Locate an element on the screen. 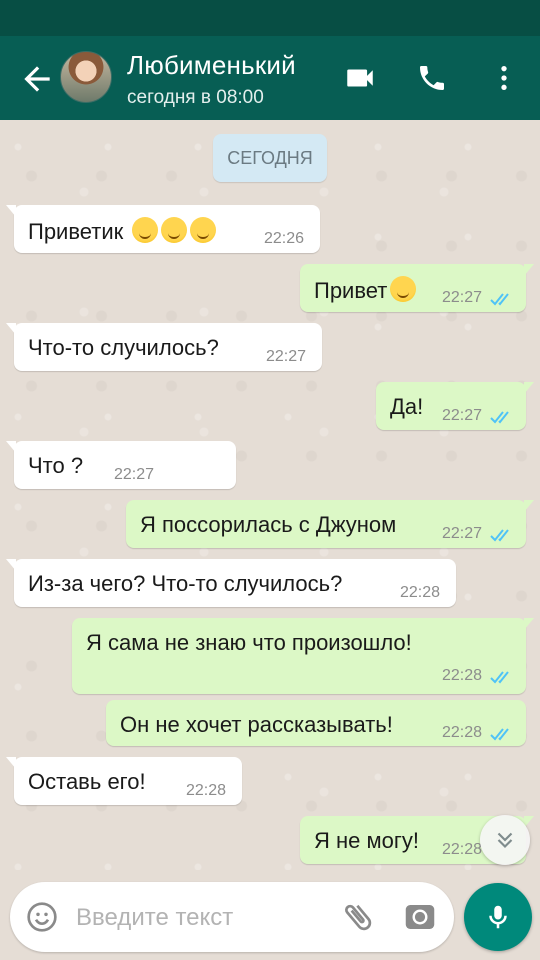 This screenshot has height=960, width=540. arrow-left-icon is located at coordinates (37, 79).